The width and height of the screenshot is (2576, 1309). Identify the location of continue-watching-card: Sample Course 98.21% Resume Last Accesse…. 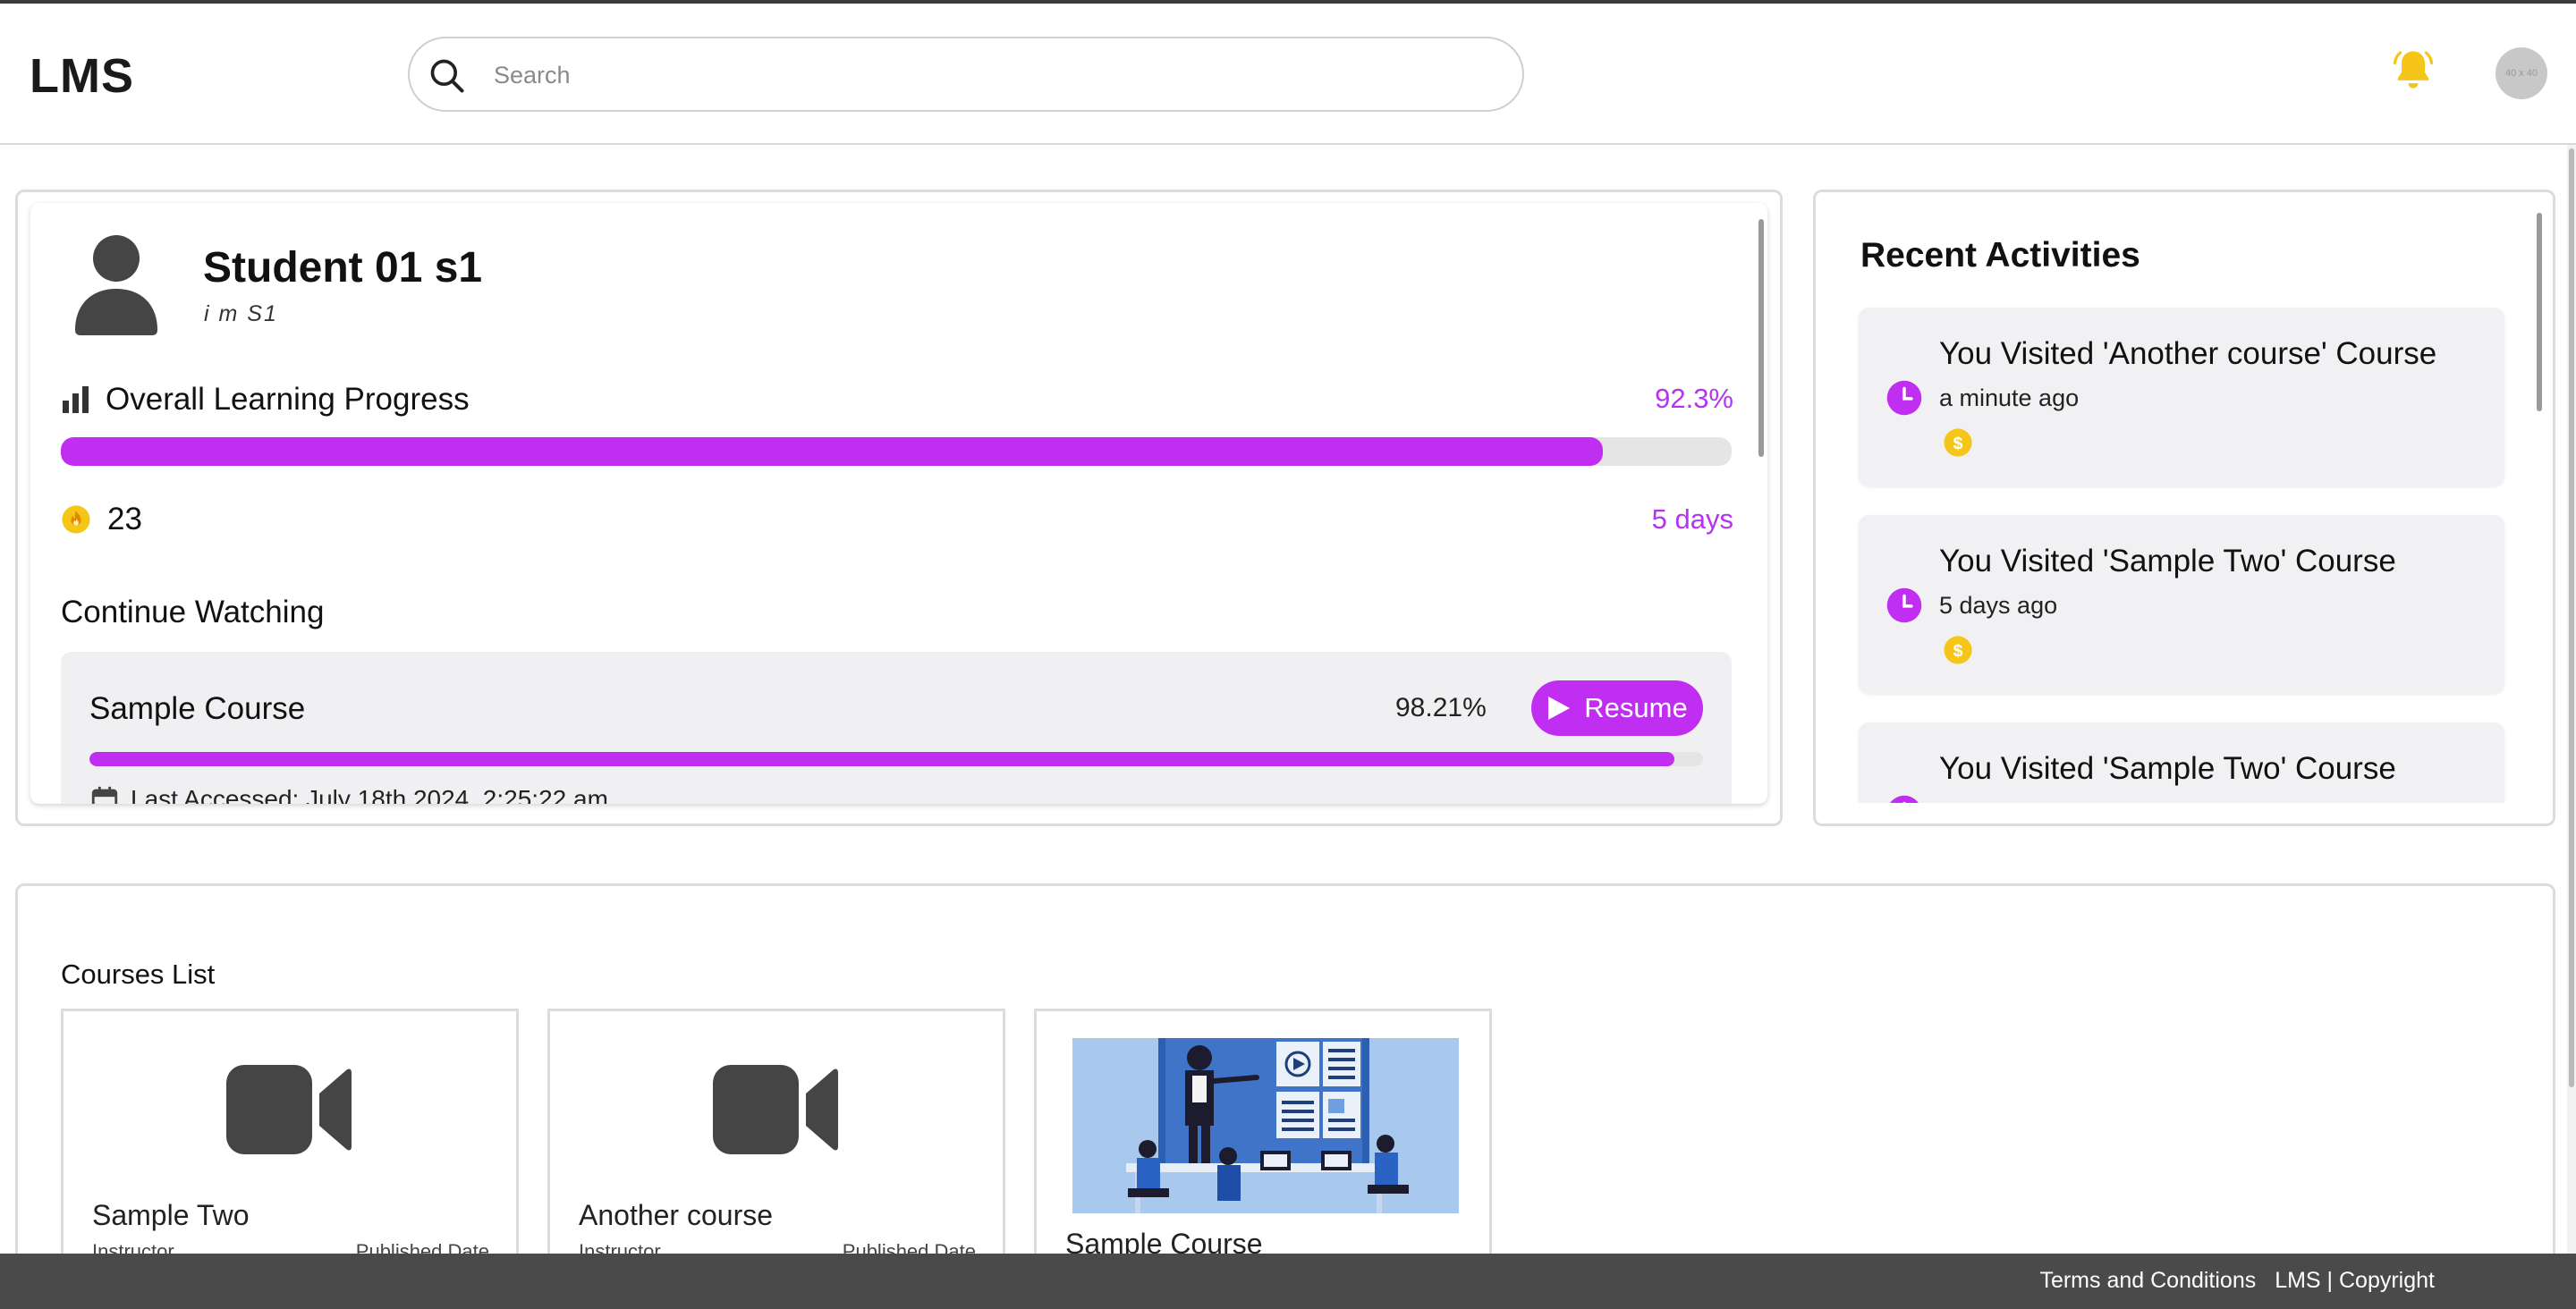
(896, 728).